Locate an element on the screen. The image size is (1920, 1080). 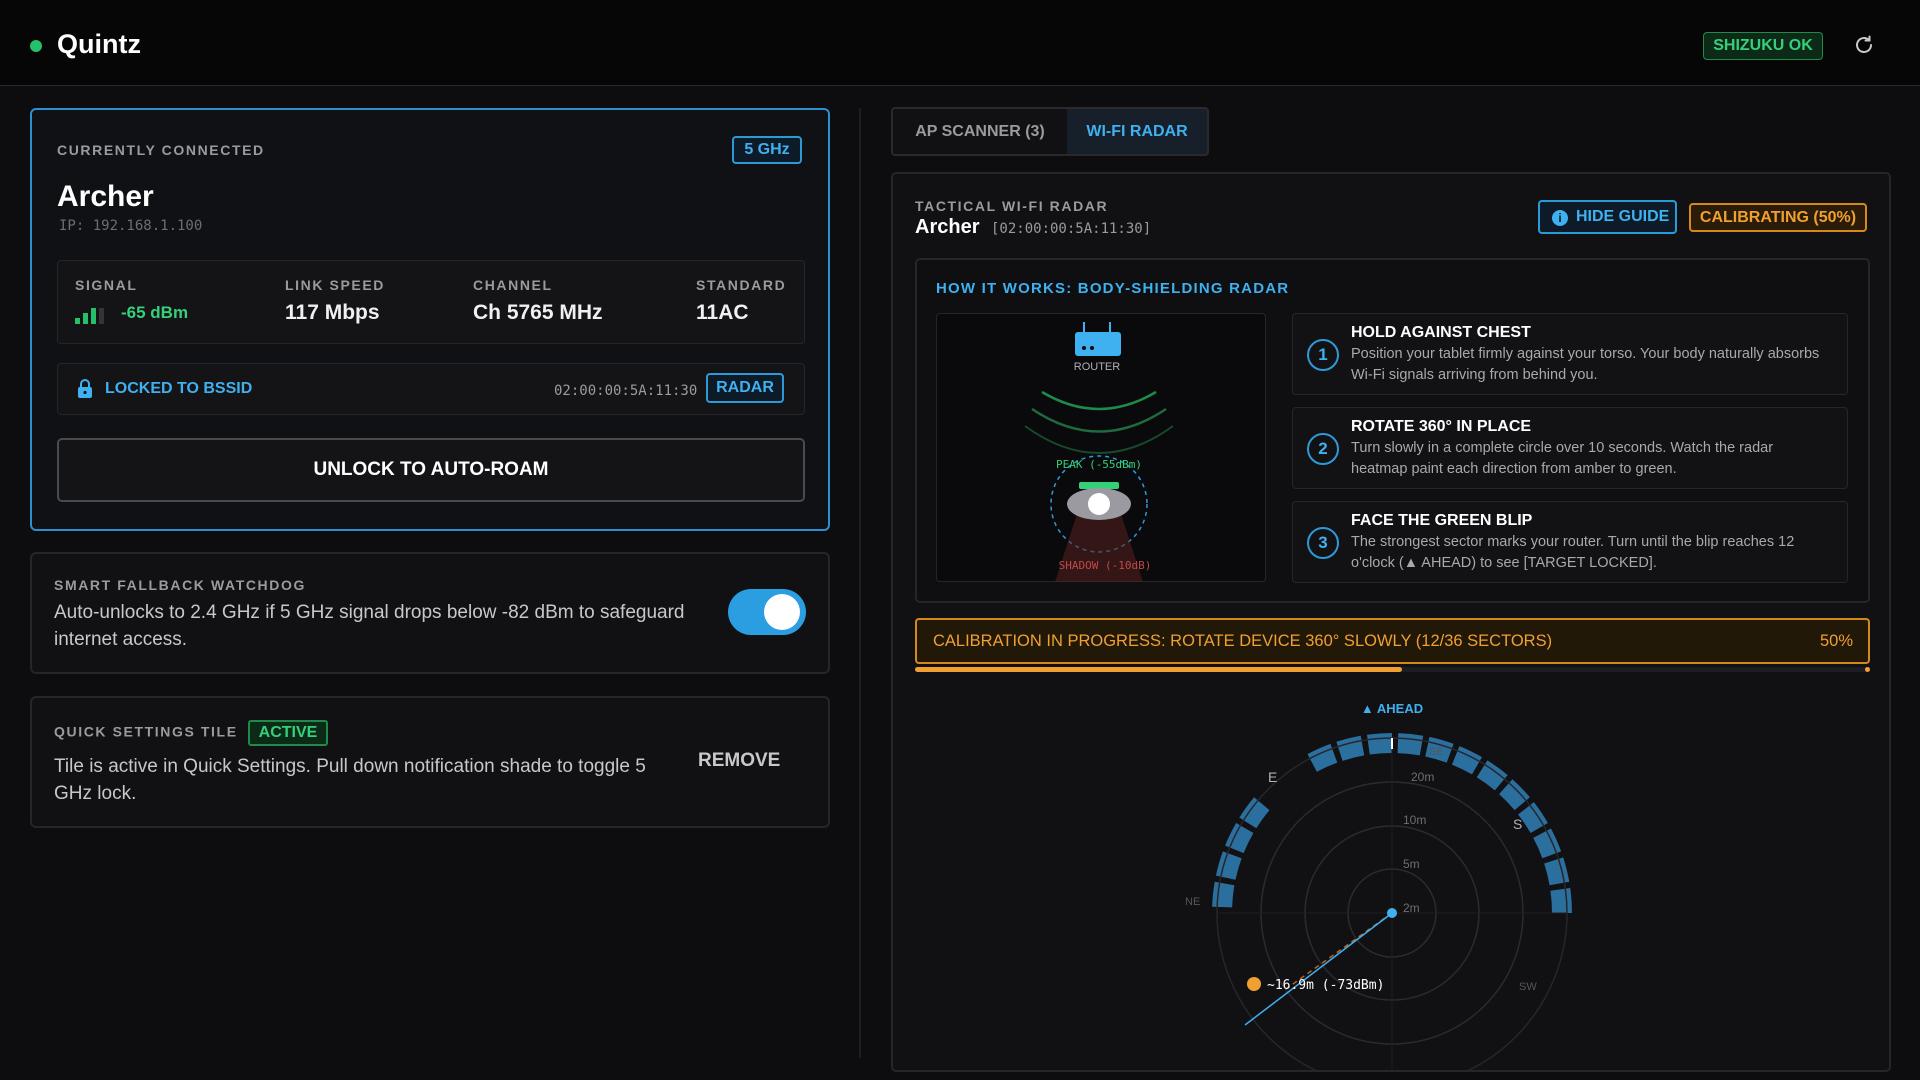
stat-link-speed: LINK SPEED 117 Mbps is located at coordinates (335, 301).